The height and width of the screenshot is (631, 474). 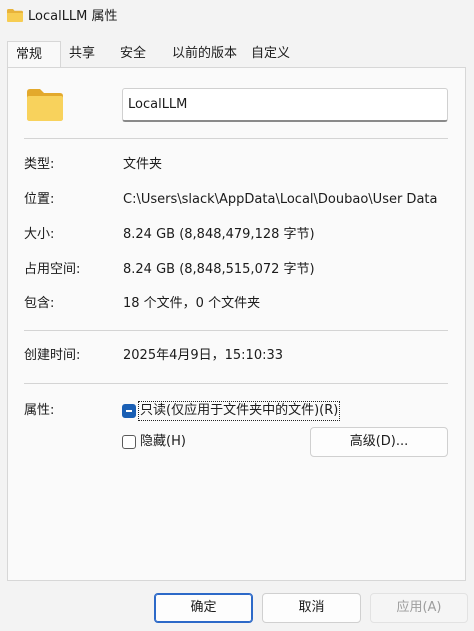 What do you see at coordinates (129, 442) in the screenshot?
I see `hidden-checkbox` at bounding box center [129, 442].